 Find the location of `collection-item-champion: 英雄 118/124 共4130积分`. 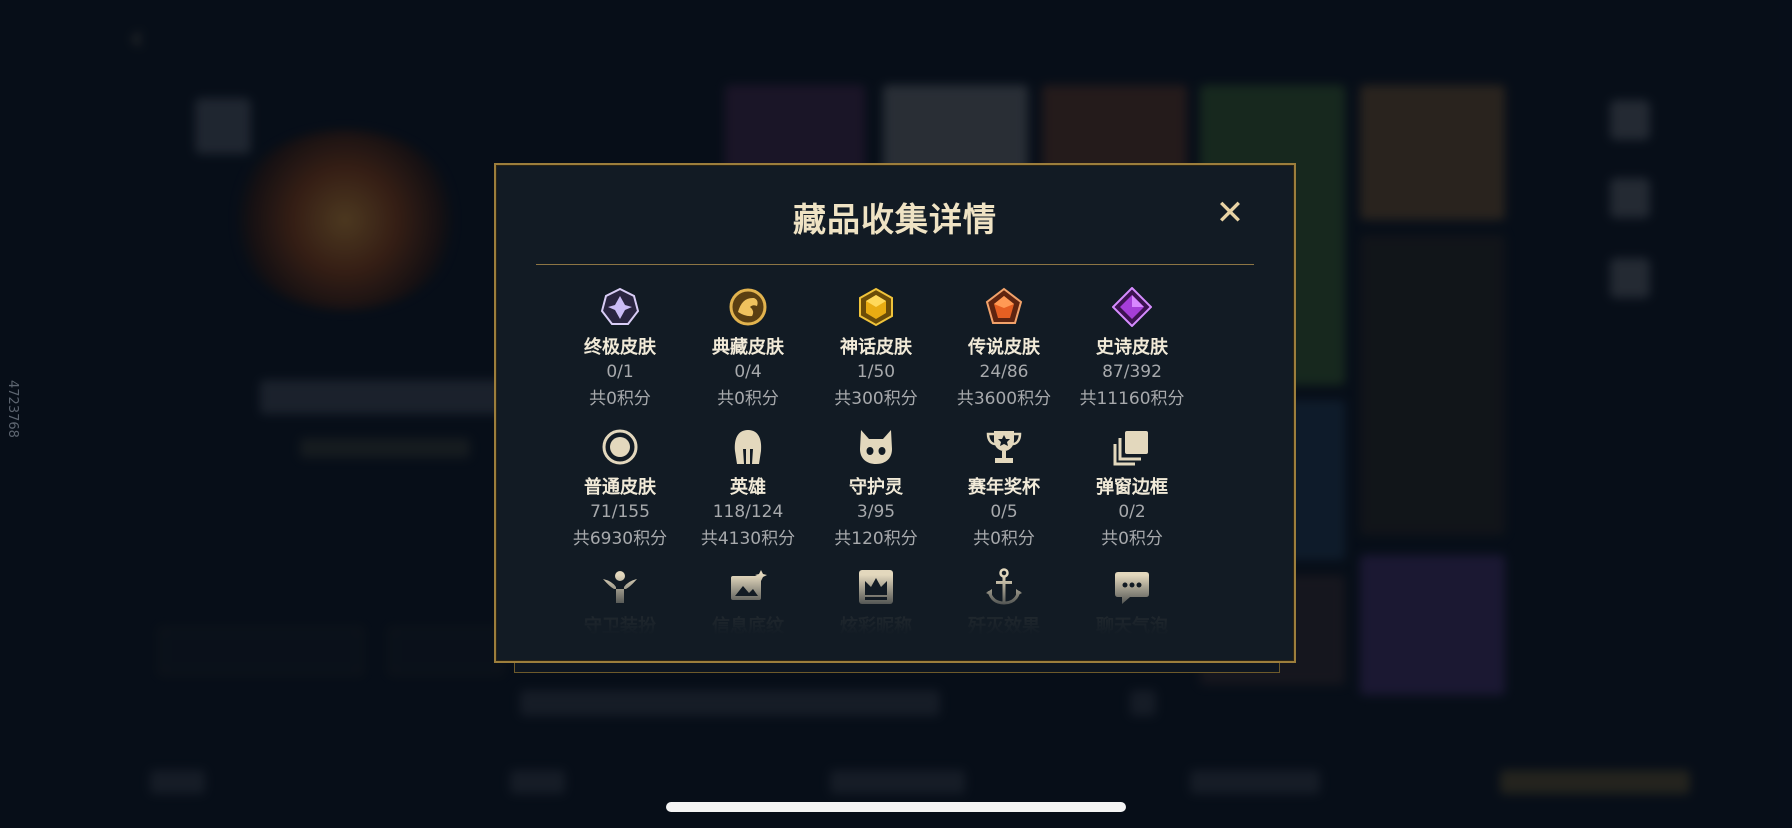

collection-item-champion: 英雄 118/124 共4130积分 is located at coordinates (748, 488).